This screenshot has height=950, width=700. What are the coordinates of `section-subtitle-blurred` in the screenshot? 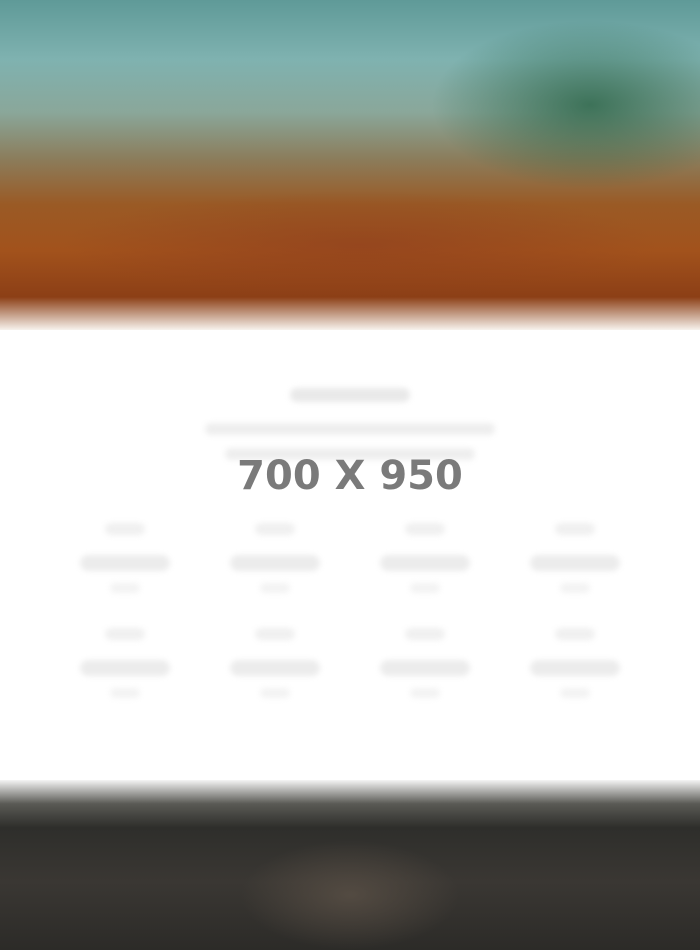 It's located at (350, 429).